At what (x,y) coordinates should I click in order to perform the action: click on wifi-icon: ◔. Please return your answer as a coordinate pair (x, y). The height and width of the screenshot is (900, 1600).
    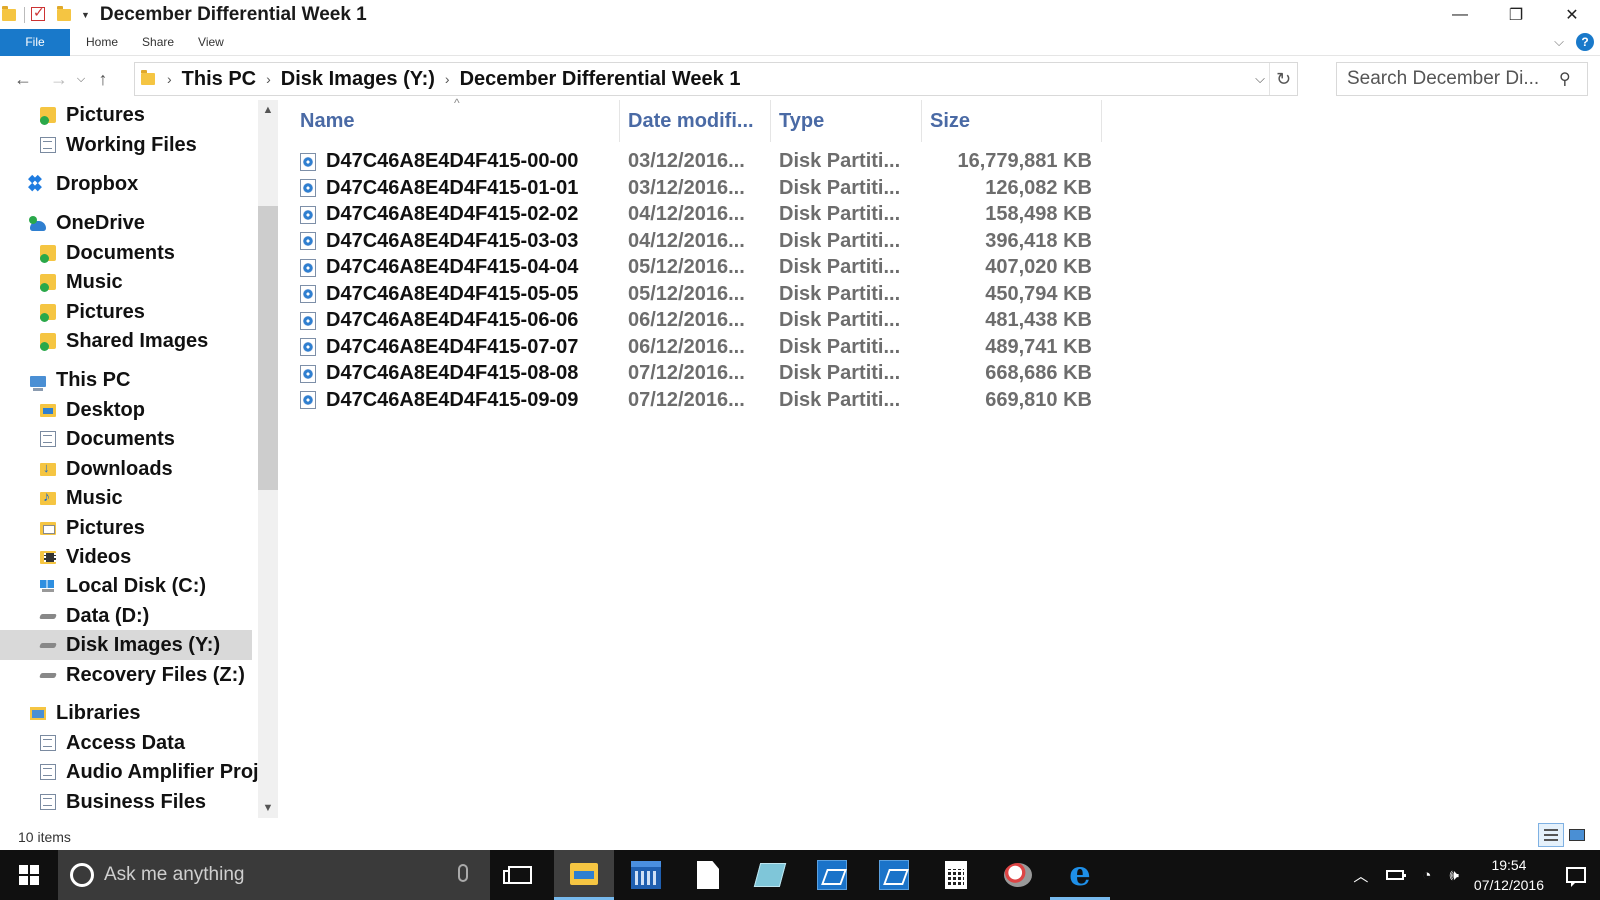
    Looking at the image, I should click on (1426, 875).